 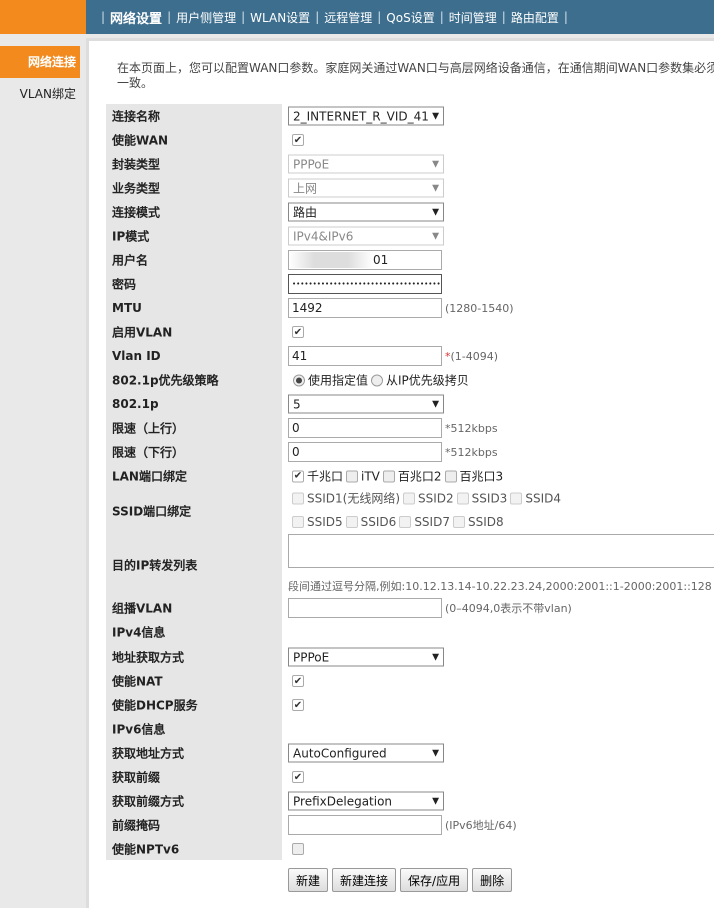 What do you see at coordinates (325, 522) in the screenshot?
I see `ssid-label: SSID5` at bounding box center [325, 522].